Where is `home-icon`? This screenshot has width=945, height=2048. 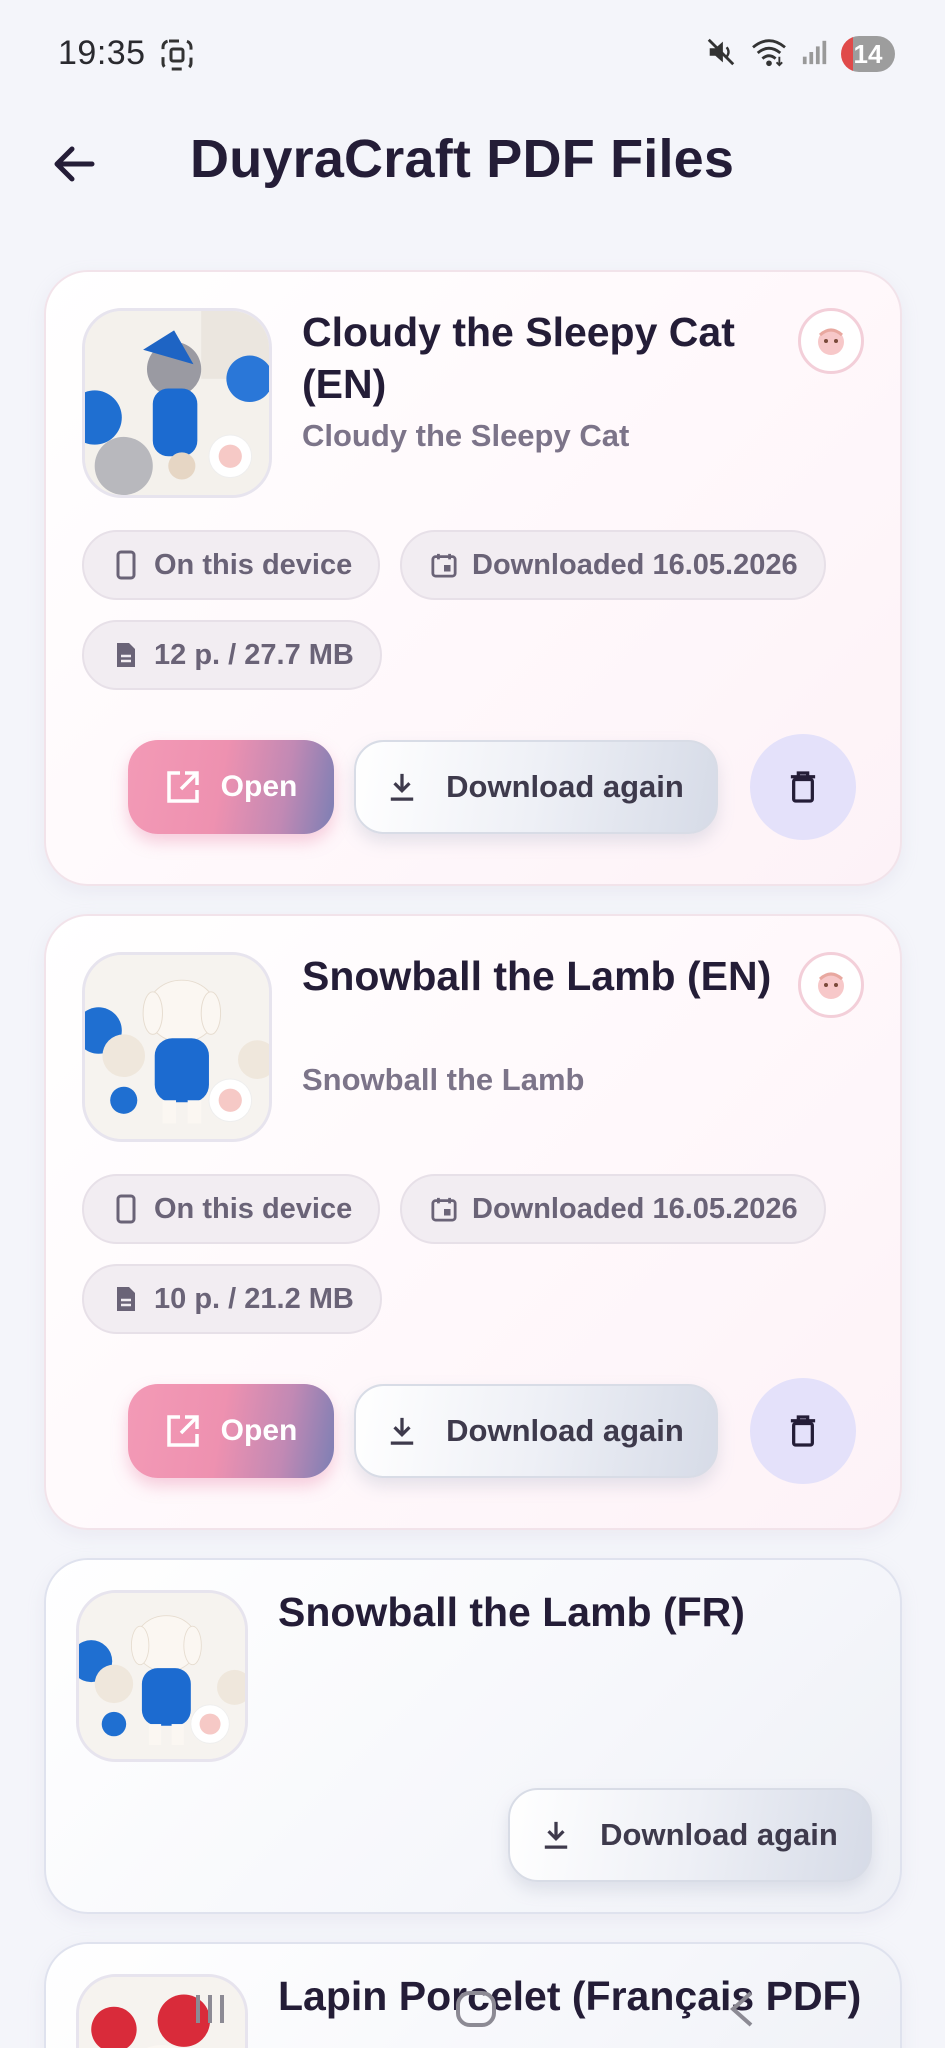 home-icon is located at coordinates (476, 2009).